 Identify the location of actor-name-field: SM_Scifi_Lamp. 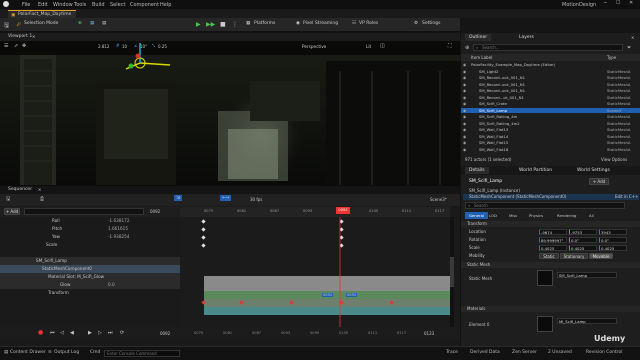
(485, 181).